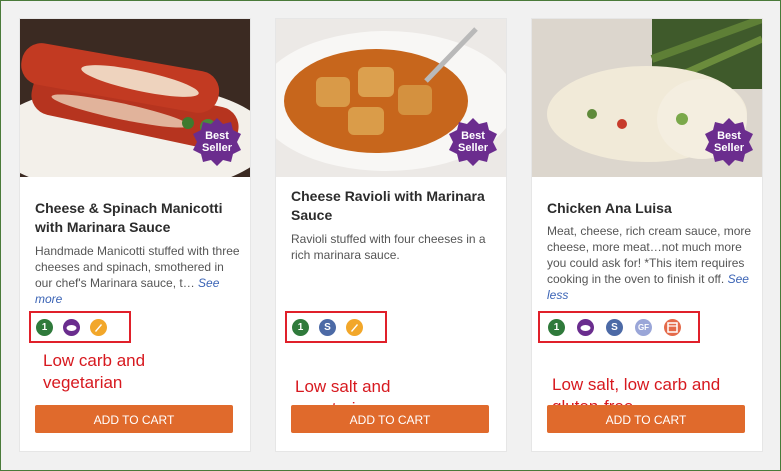 The width and height of the screenshot is (781, 471). I want to click on annotation-label: Low carb and vegetarian, so click(94, 371).